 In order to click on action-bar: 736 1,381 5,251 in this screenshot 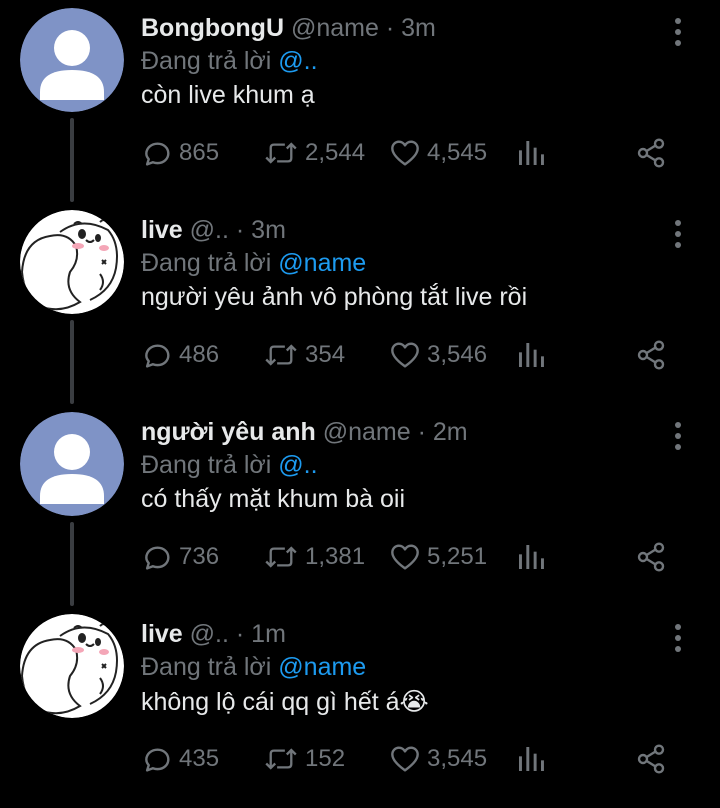, I will do `click(411, 557)`.